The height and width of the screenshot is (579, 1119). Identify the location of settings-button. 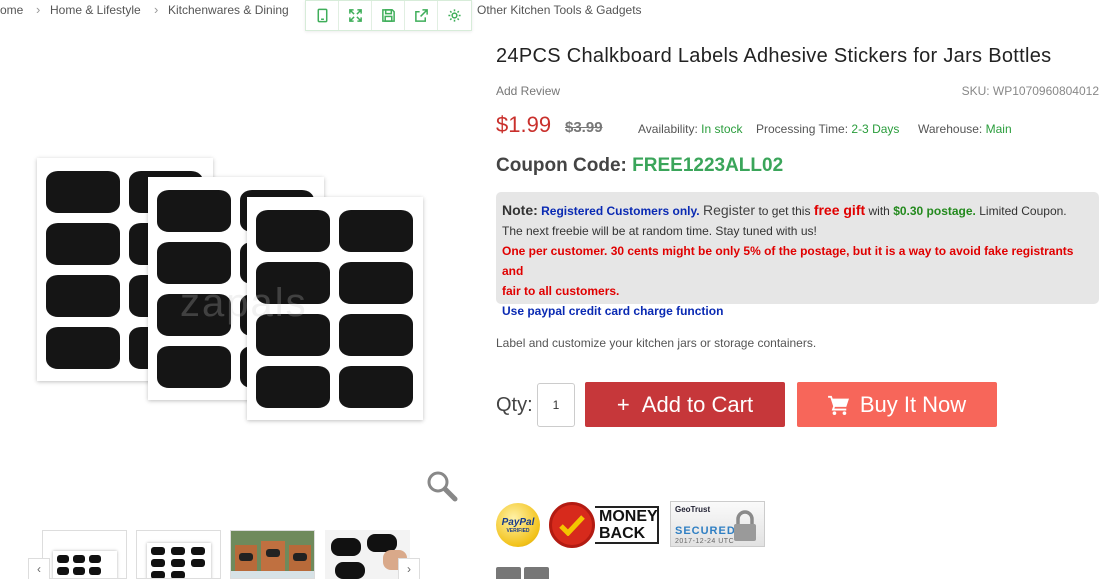
(454, 15).